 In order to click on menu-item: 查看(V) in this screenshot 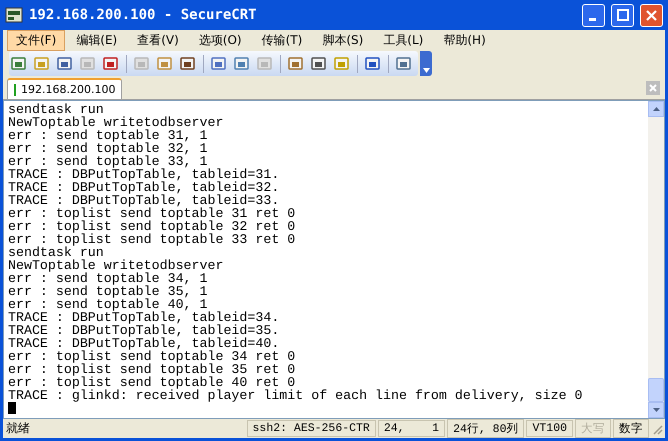, I will do `click(158, 40)`.